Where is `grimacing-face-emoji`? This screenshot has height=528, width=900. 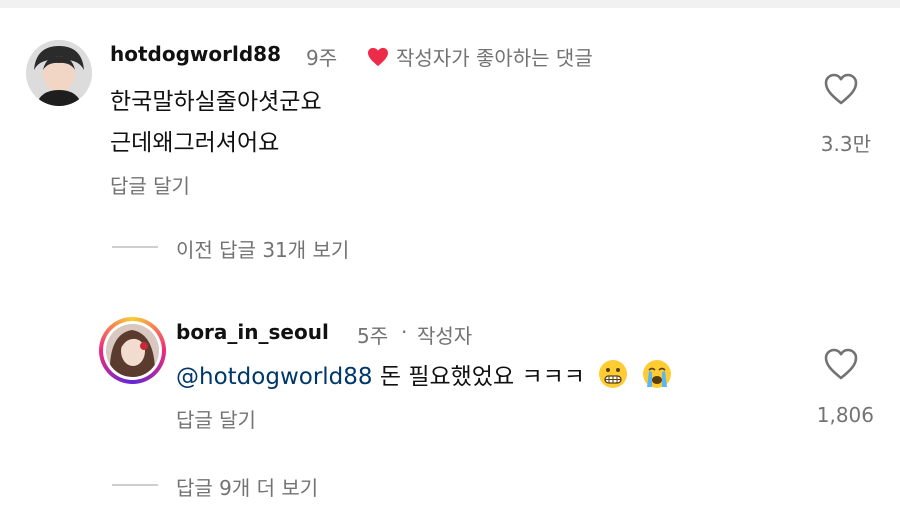 grimacing-face-emoji is located at coordinates (613, 374).